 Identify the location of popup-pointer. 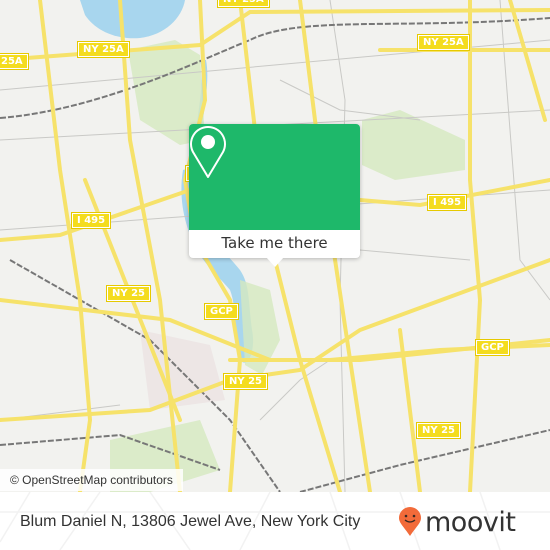
(275, 262).